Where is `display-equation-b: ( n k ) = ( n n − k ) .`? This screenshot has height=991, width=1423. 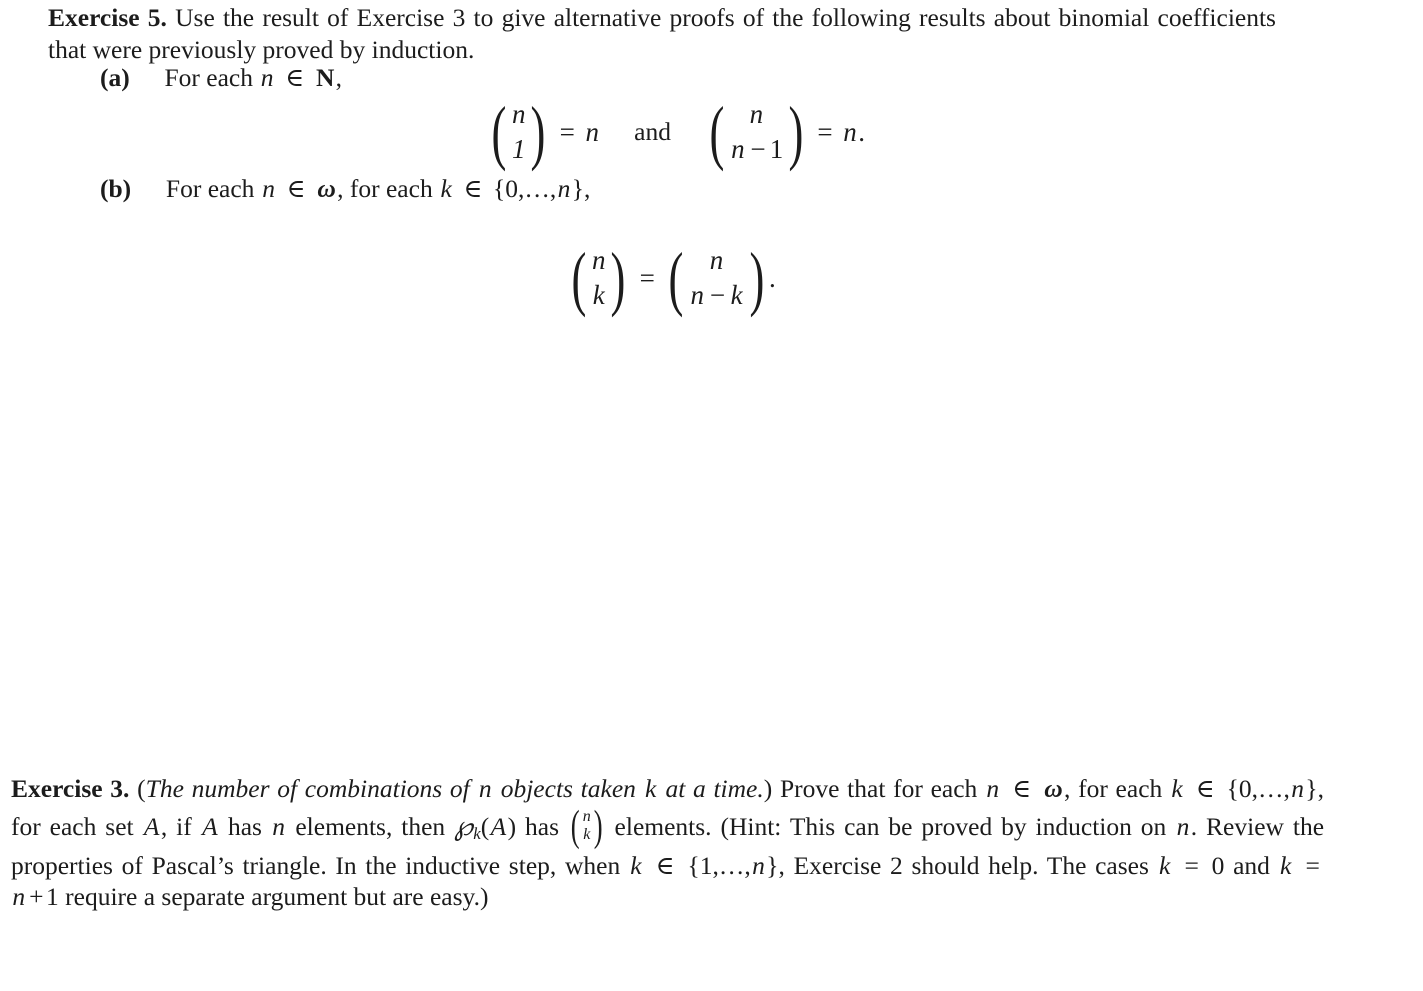 display-equation-b: ( n k ) = ( n n − k ) . is located at coordinates (671, 278).